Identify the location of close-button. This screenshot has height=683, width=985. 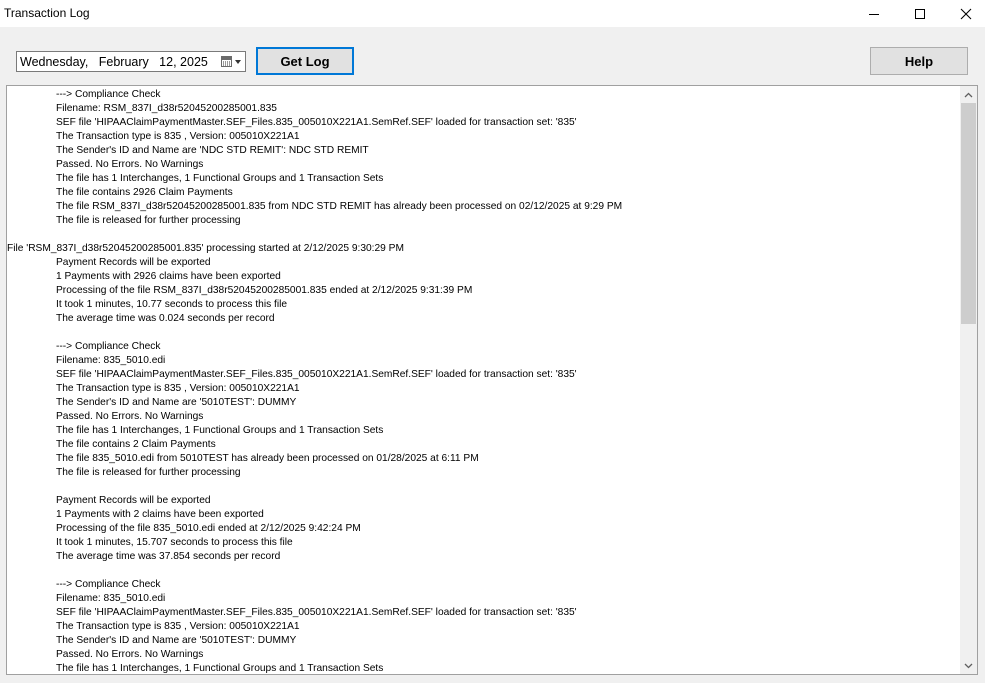
(964, 13).